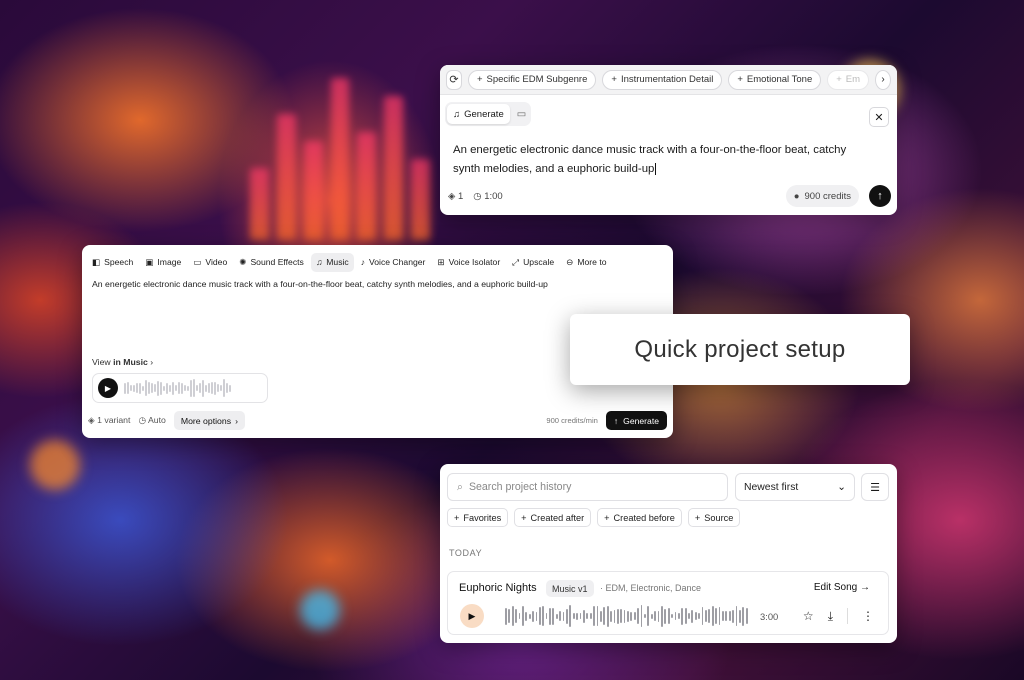 This screenshot has width=1024, height=680. Describe the element at coordinates (532, 79) in the screenshot. I see `suggestion-chip: + Specific EDM Subgenre` at that location.